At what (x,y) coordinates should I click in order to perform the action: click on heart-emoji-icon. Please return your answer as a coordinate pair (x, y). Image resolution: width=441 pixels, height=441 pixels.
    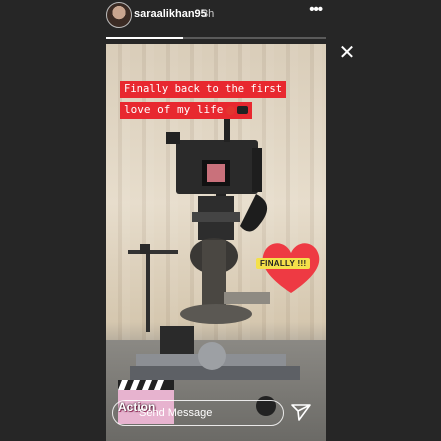
    Looking at the image, I should click on (231, 110).